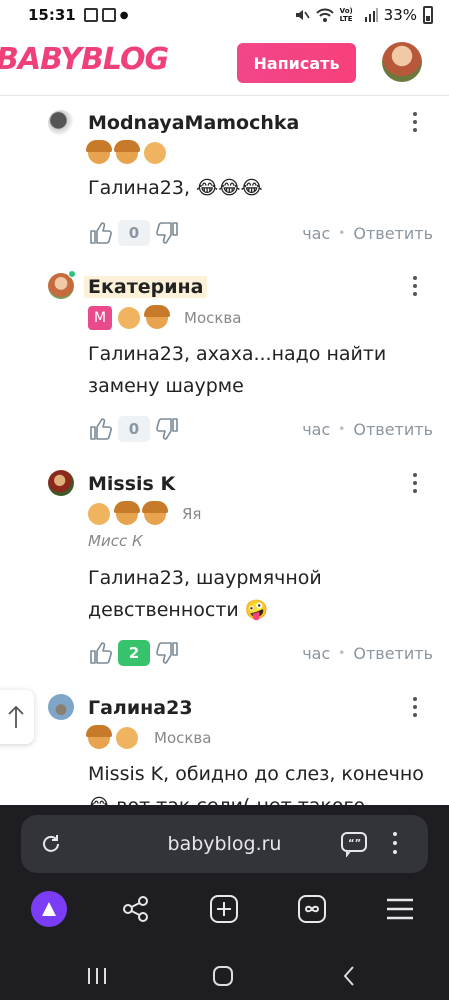  I want to click on recent-apps-icon, so click(97, 976).